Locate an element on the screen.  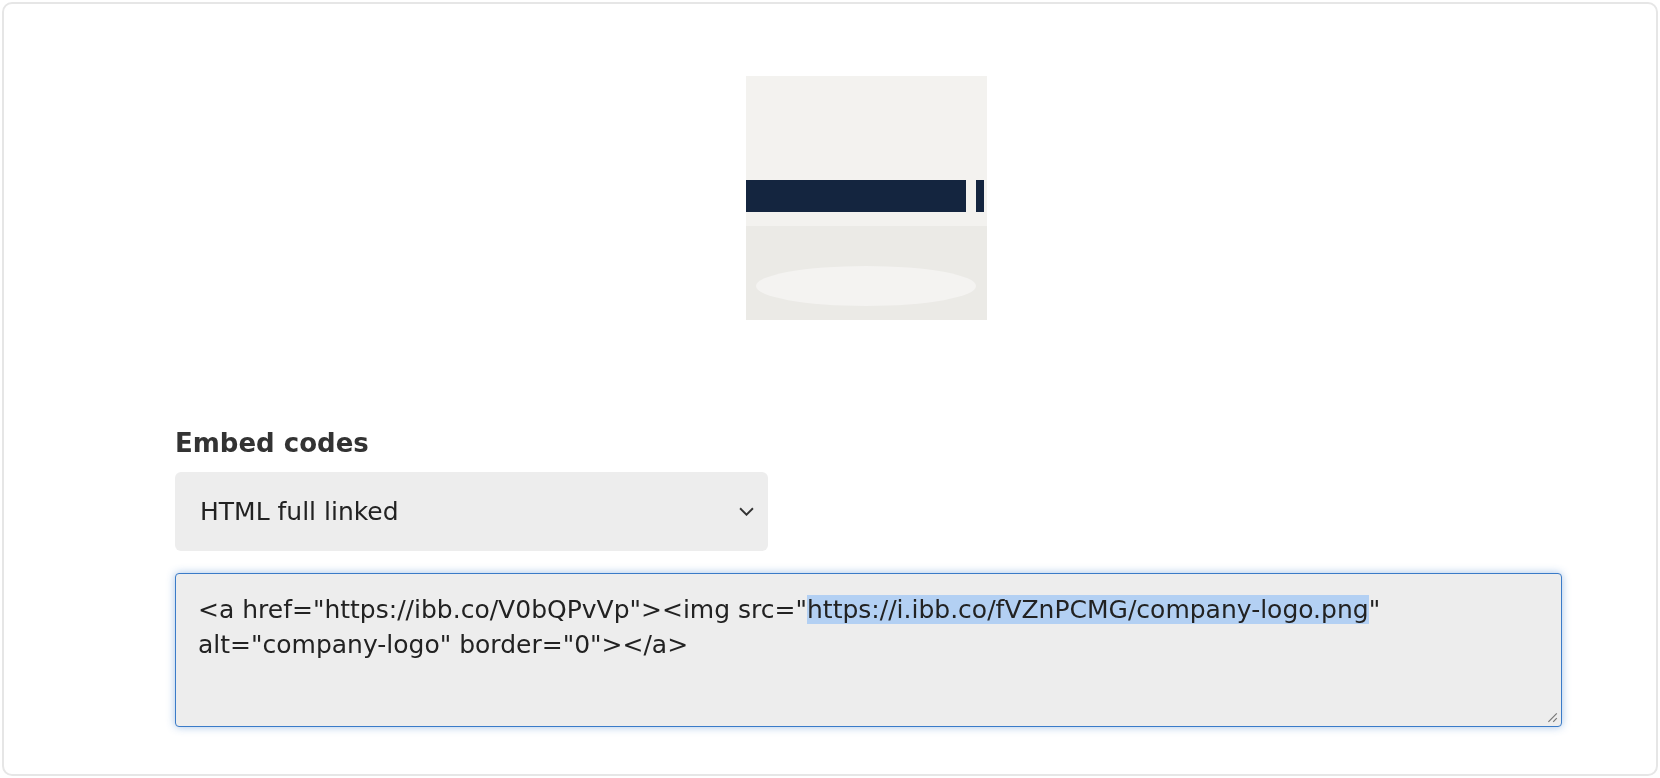
chevron-down-icon is located at coordinates (746, 511).